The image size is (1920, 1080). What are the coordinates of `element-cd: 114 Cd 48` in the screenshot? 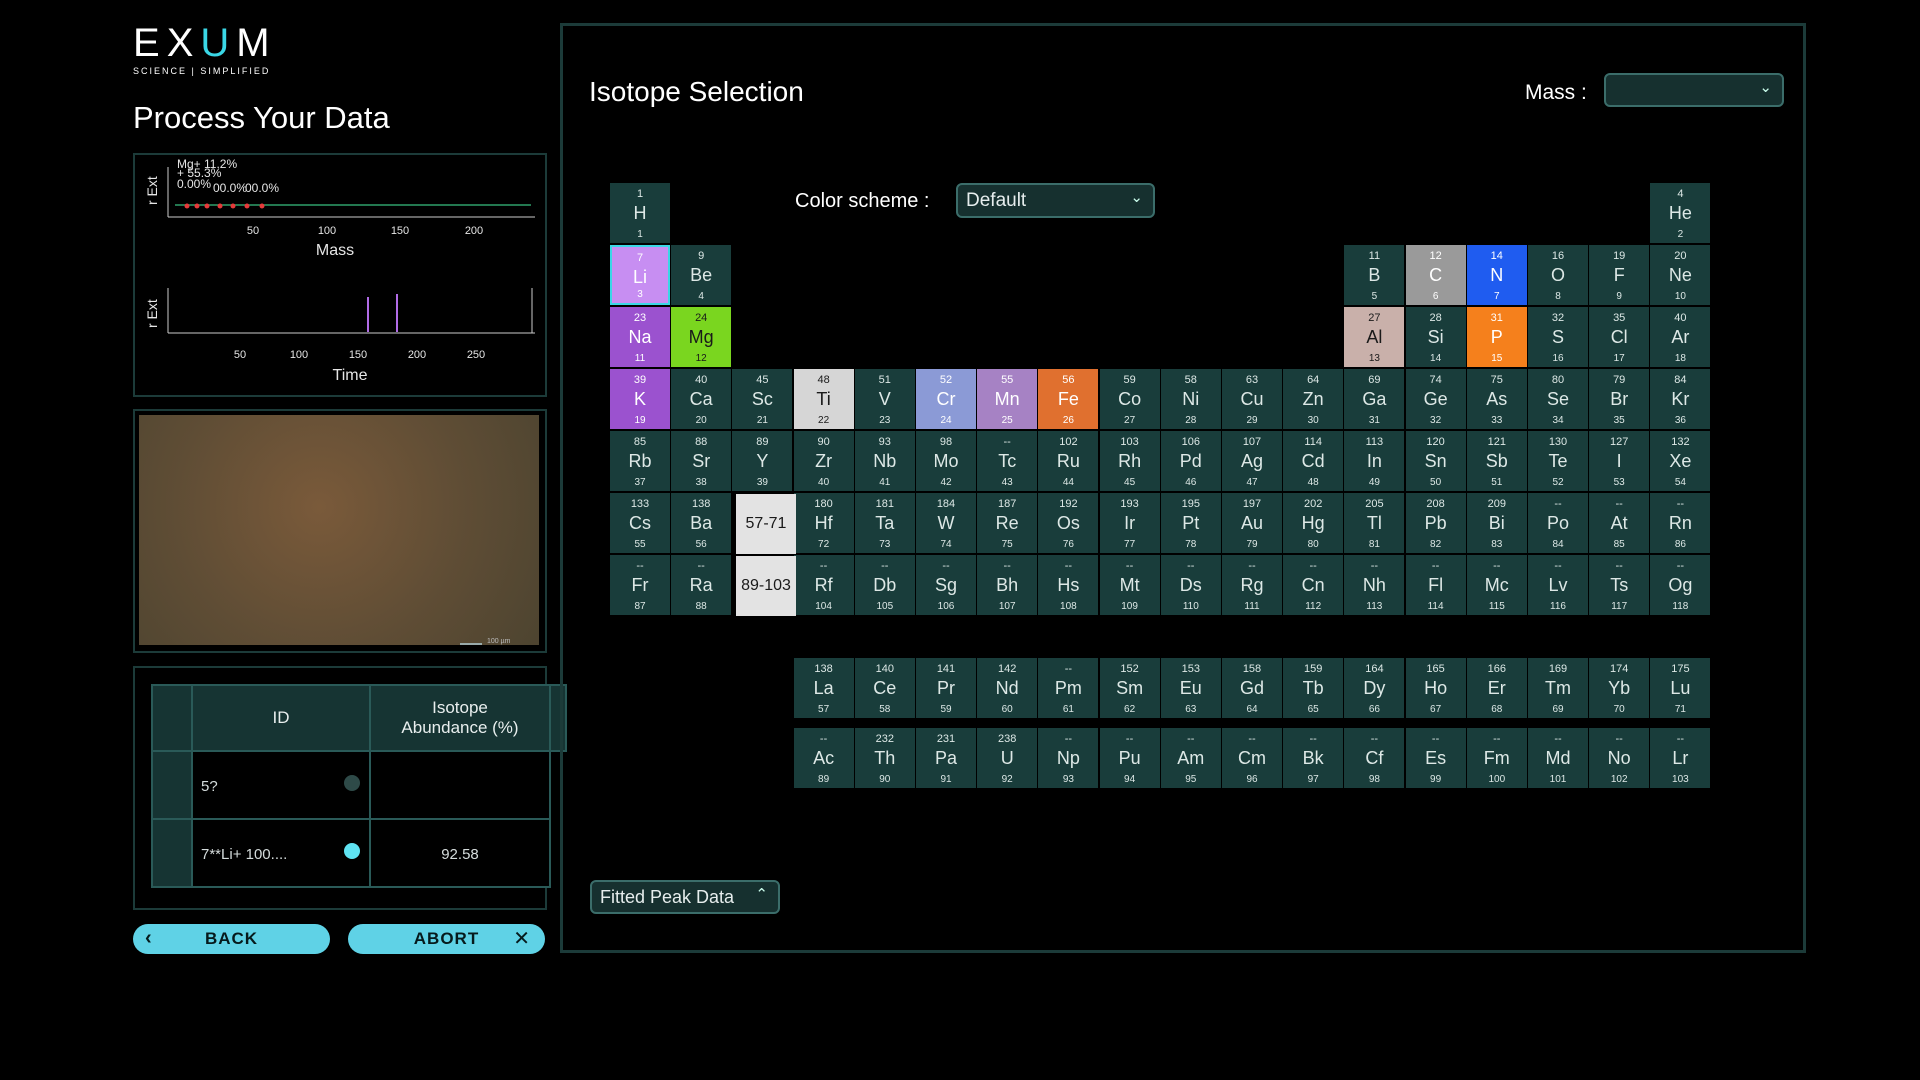 It's located at (1313, 461).